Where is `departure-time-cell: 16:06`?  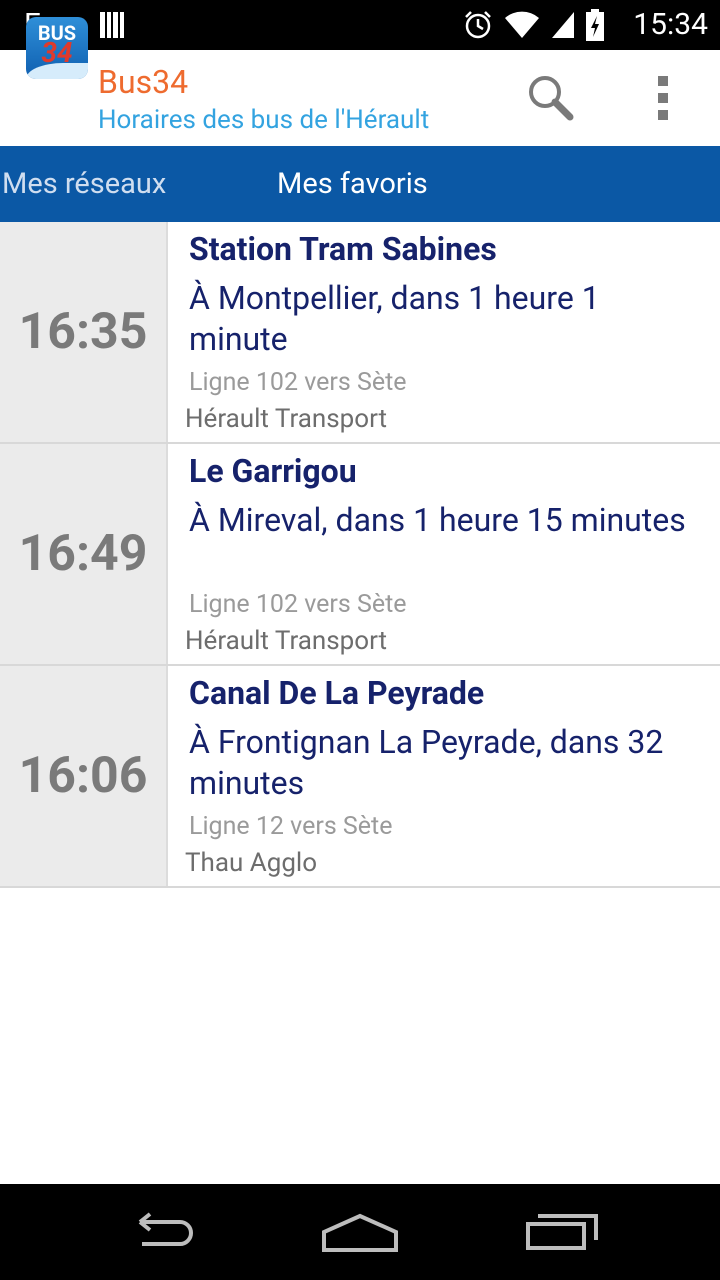
departure-time-cell: 16:06 is located at coordinates (84, 776).